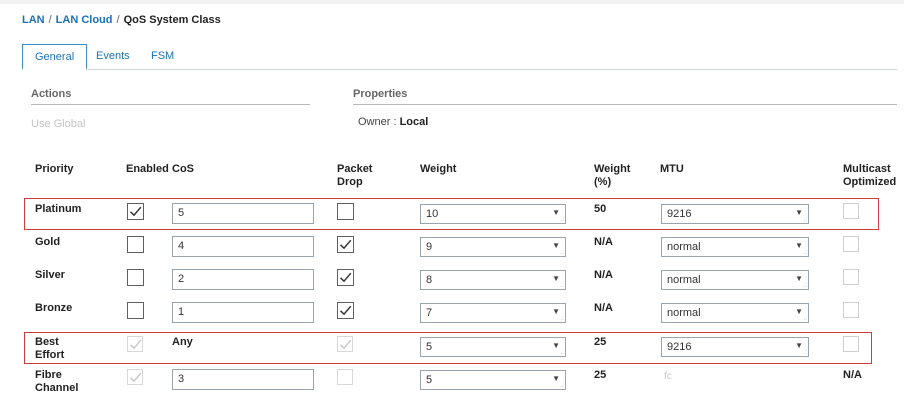 The width and height of the screenshot is (904, 405). What do you see at coordinates (243, 279) in the screenshot?
I see `cos-input: 2` at bounding box center [243, 279].